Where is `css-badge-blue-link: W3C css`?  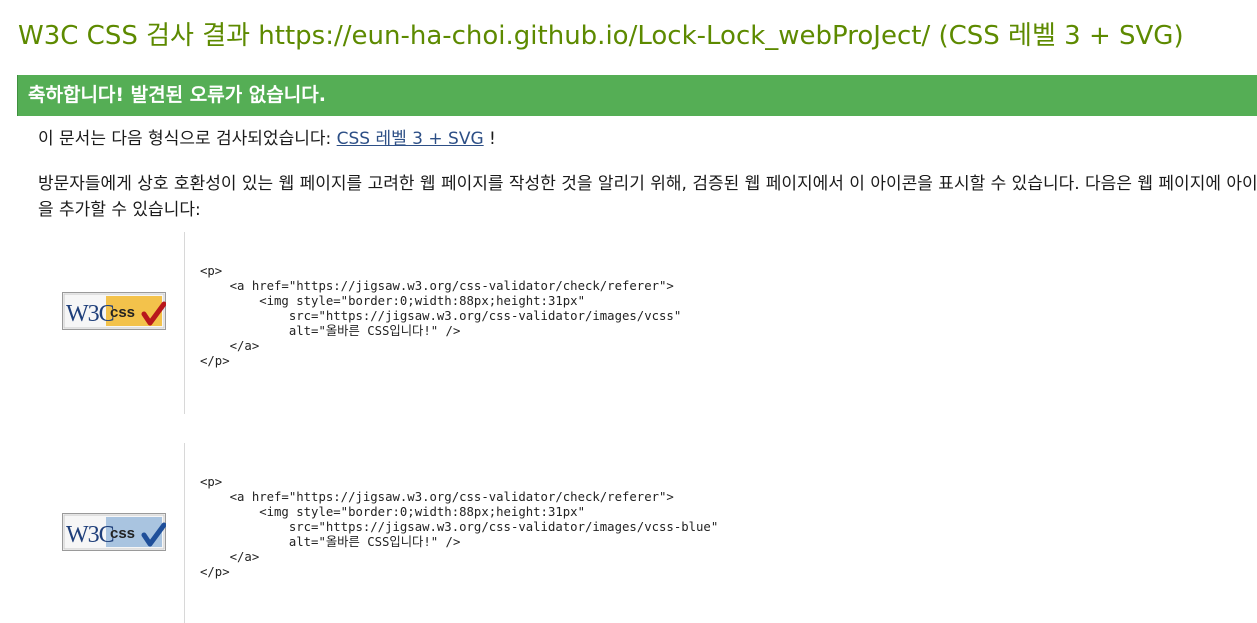 css-badge-blue-link: W3C css is located at coordinates (115, 533).